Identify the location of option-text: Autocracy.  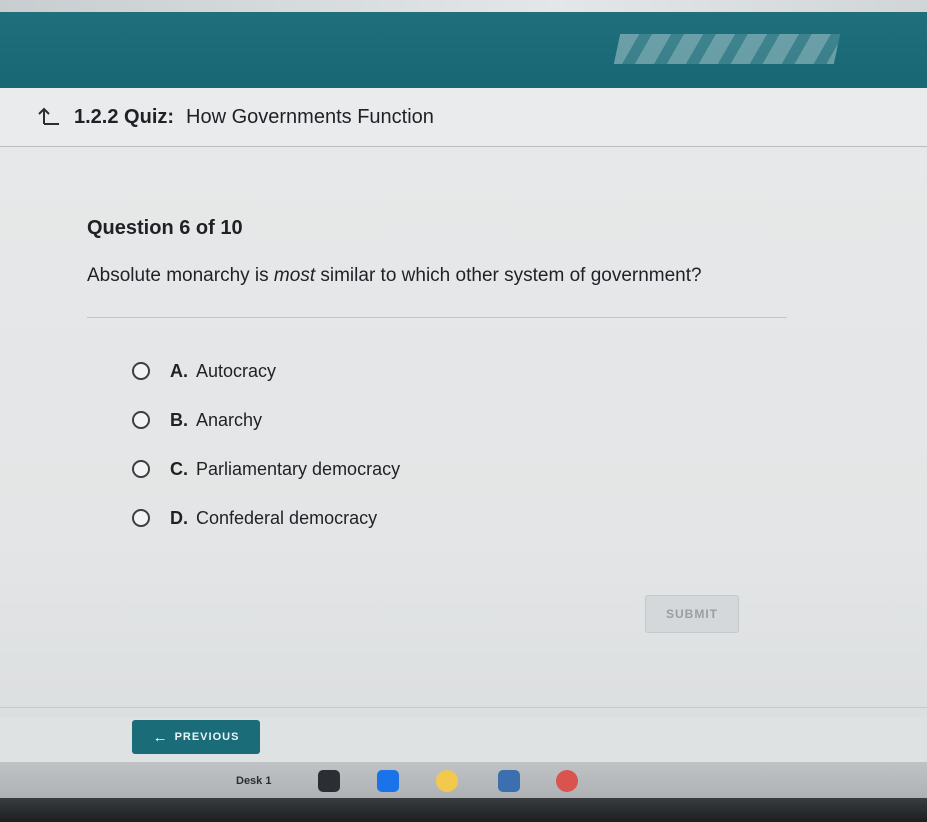
(236, 370).